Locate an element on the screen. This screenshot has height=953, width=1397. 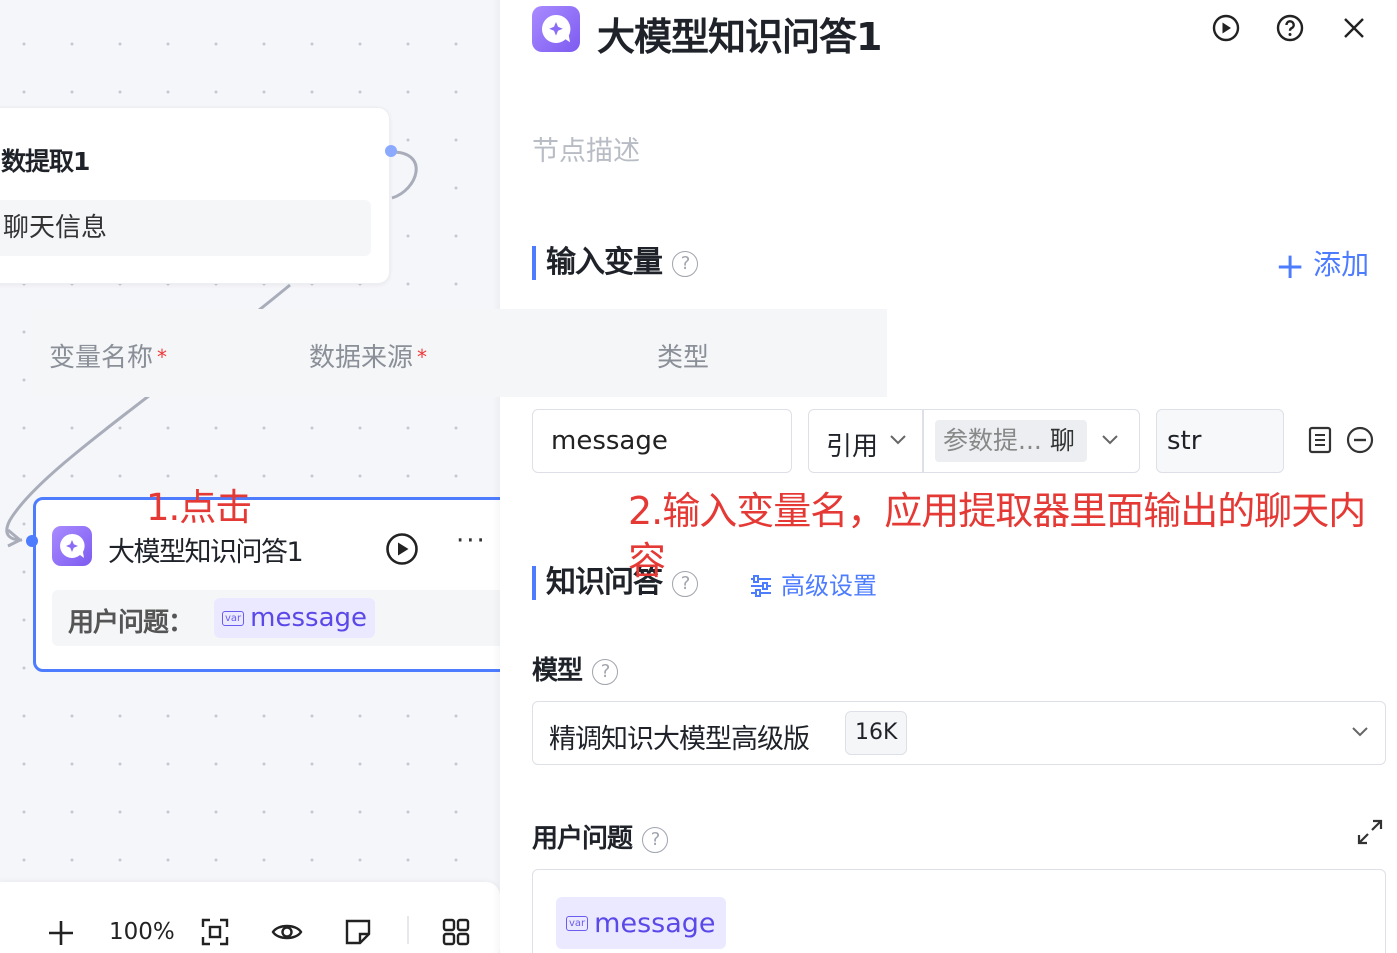
output-port is located at coordinates (391, 151).